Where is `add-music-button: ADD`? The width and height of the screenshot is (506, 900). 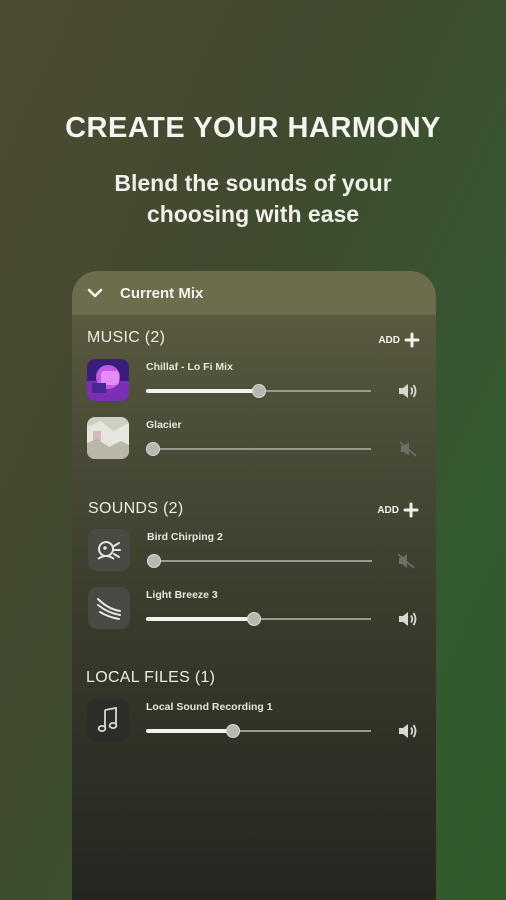
add-music-button: ADD is located at coordinates (399, 340).